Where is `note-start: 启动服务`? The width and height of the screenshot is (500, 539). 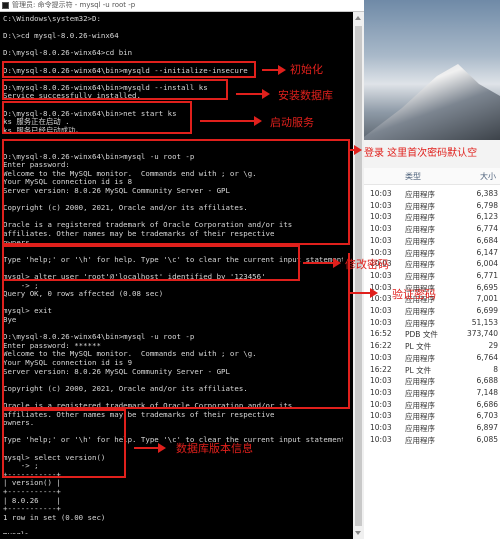 note-start: 启动服务 is located at coordinates (292, 122).